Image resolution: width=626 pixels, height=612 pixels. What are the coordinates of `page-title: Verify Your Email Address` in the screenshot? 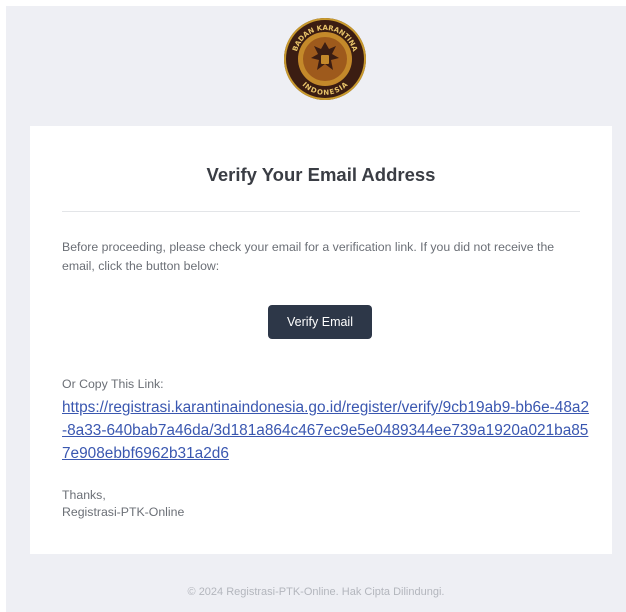 It's located at (321, 174).